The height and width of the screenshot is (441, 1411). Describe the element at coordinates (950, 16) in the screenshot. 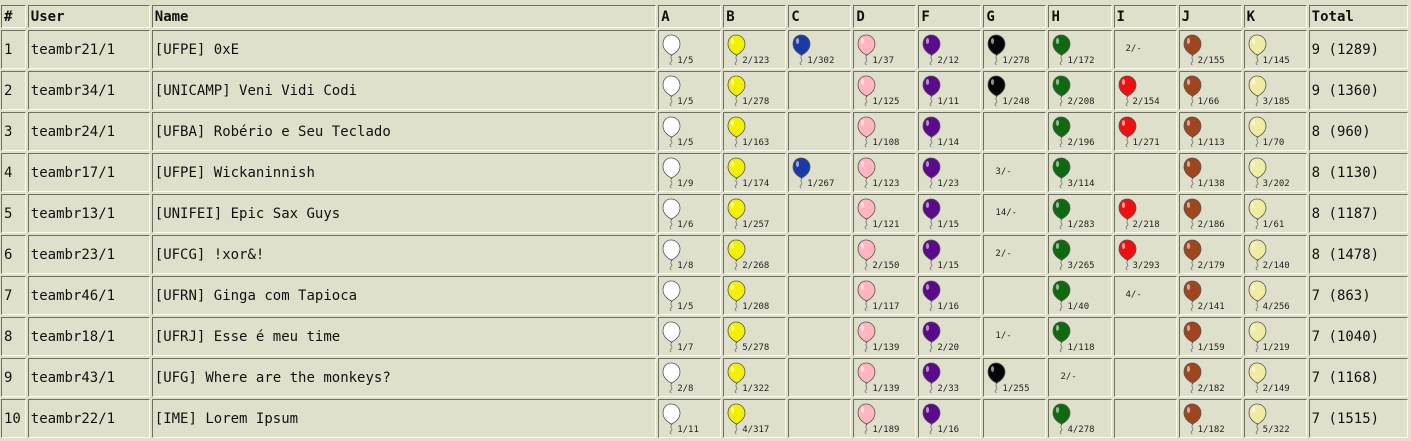

I see `problem-header-f: F` at that location.